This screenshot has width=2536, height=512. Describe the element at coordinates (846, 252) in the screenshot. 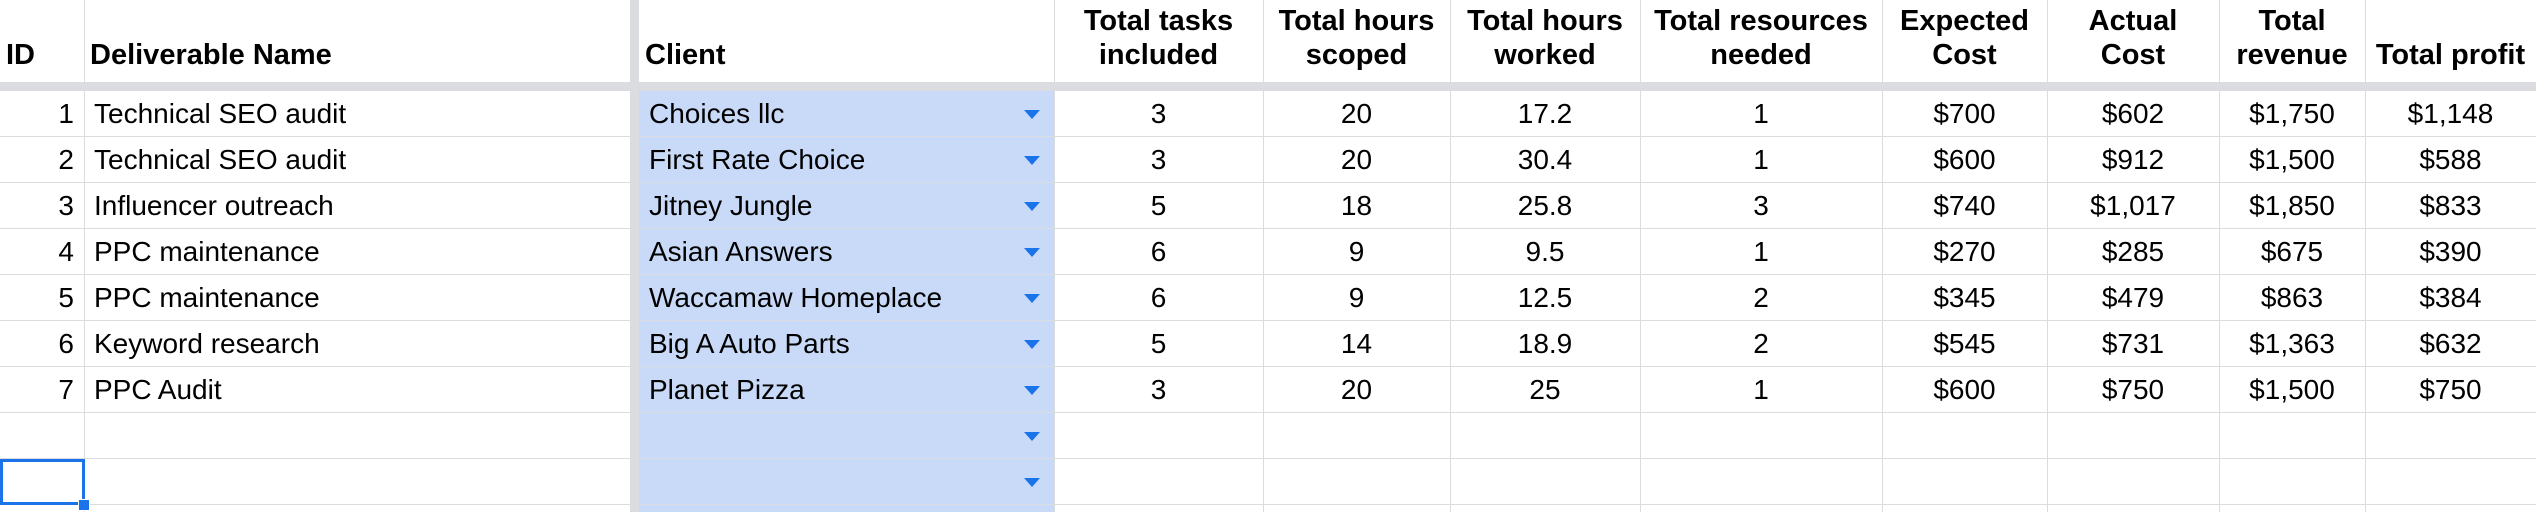

I see `cell-client: Asian Answers` at that location.